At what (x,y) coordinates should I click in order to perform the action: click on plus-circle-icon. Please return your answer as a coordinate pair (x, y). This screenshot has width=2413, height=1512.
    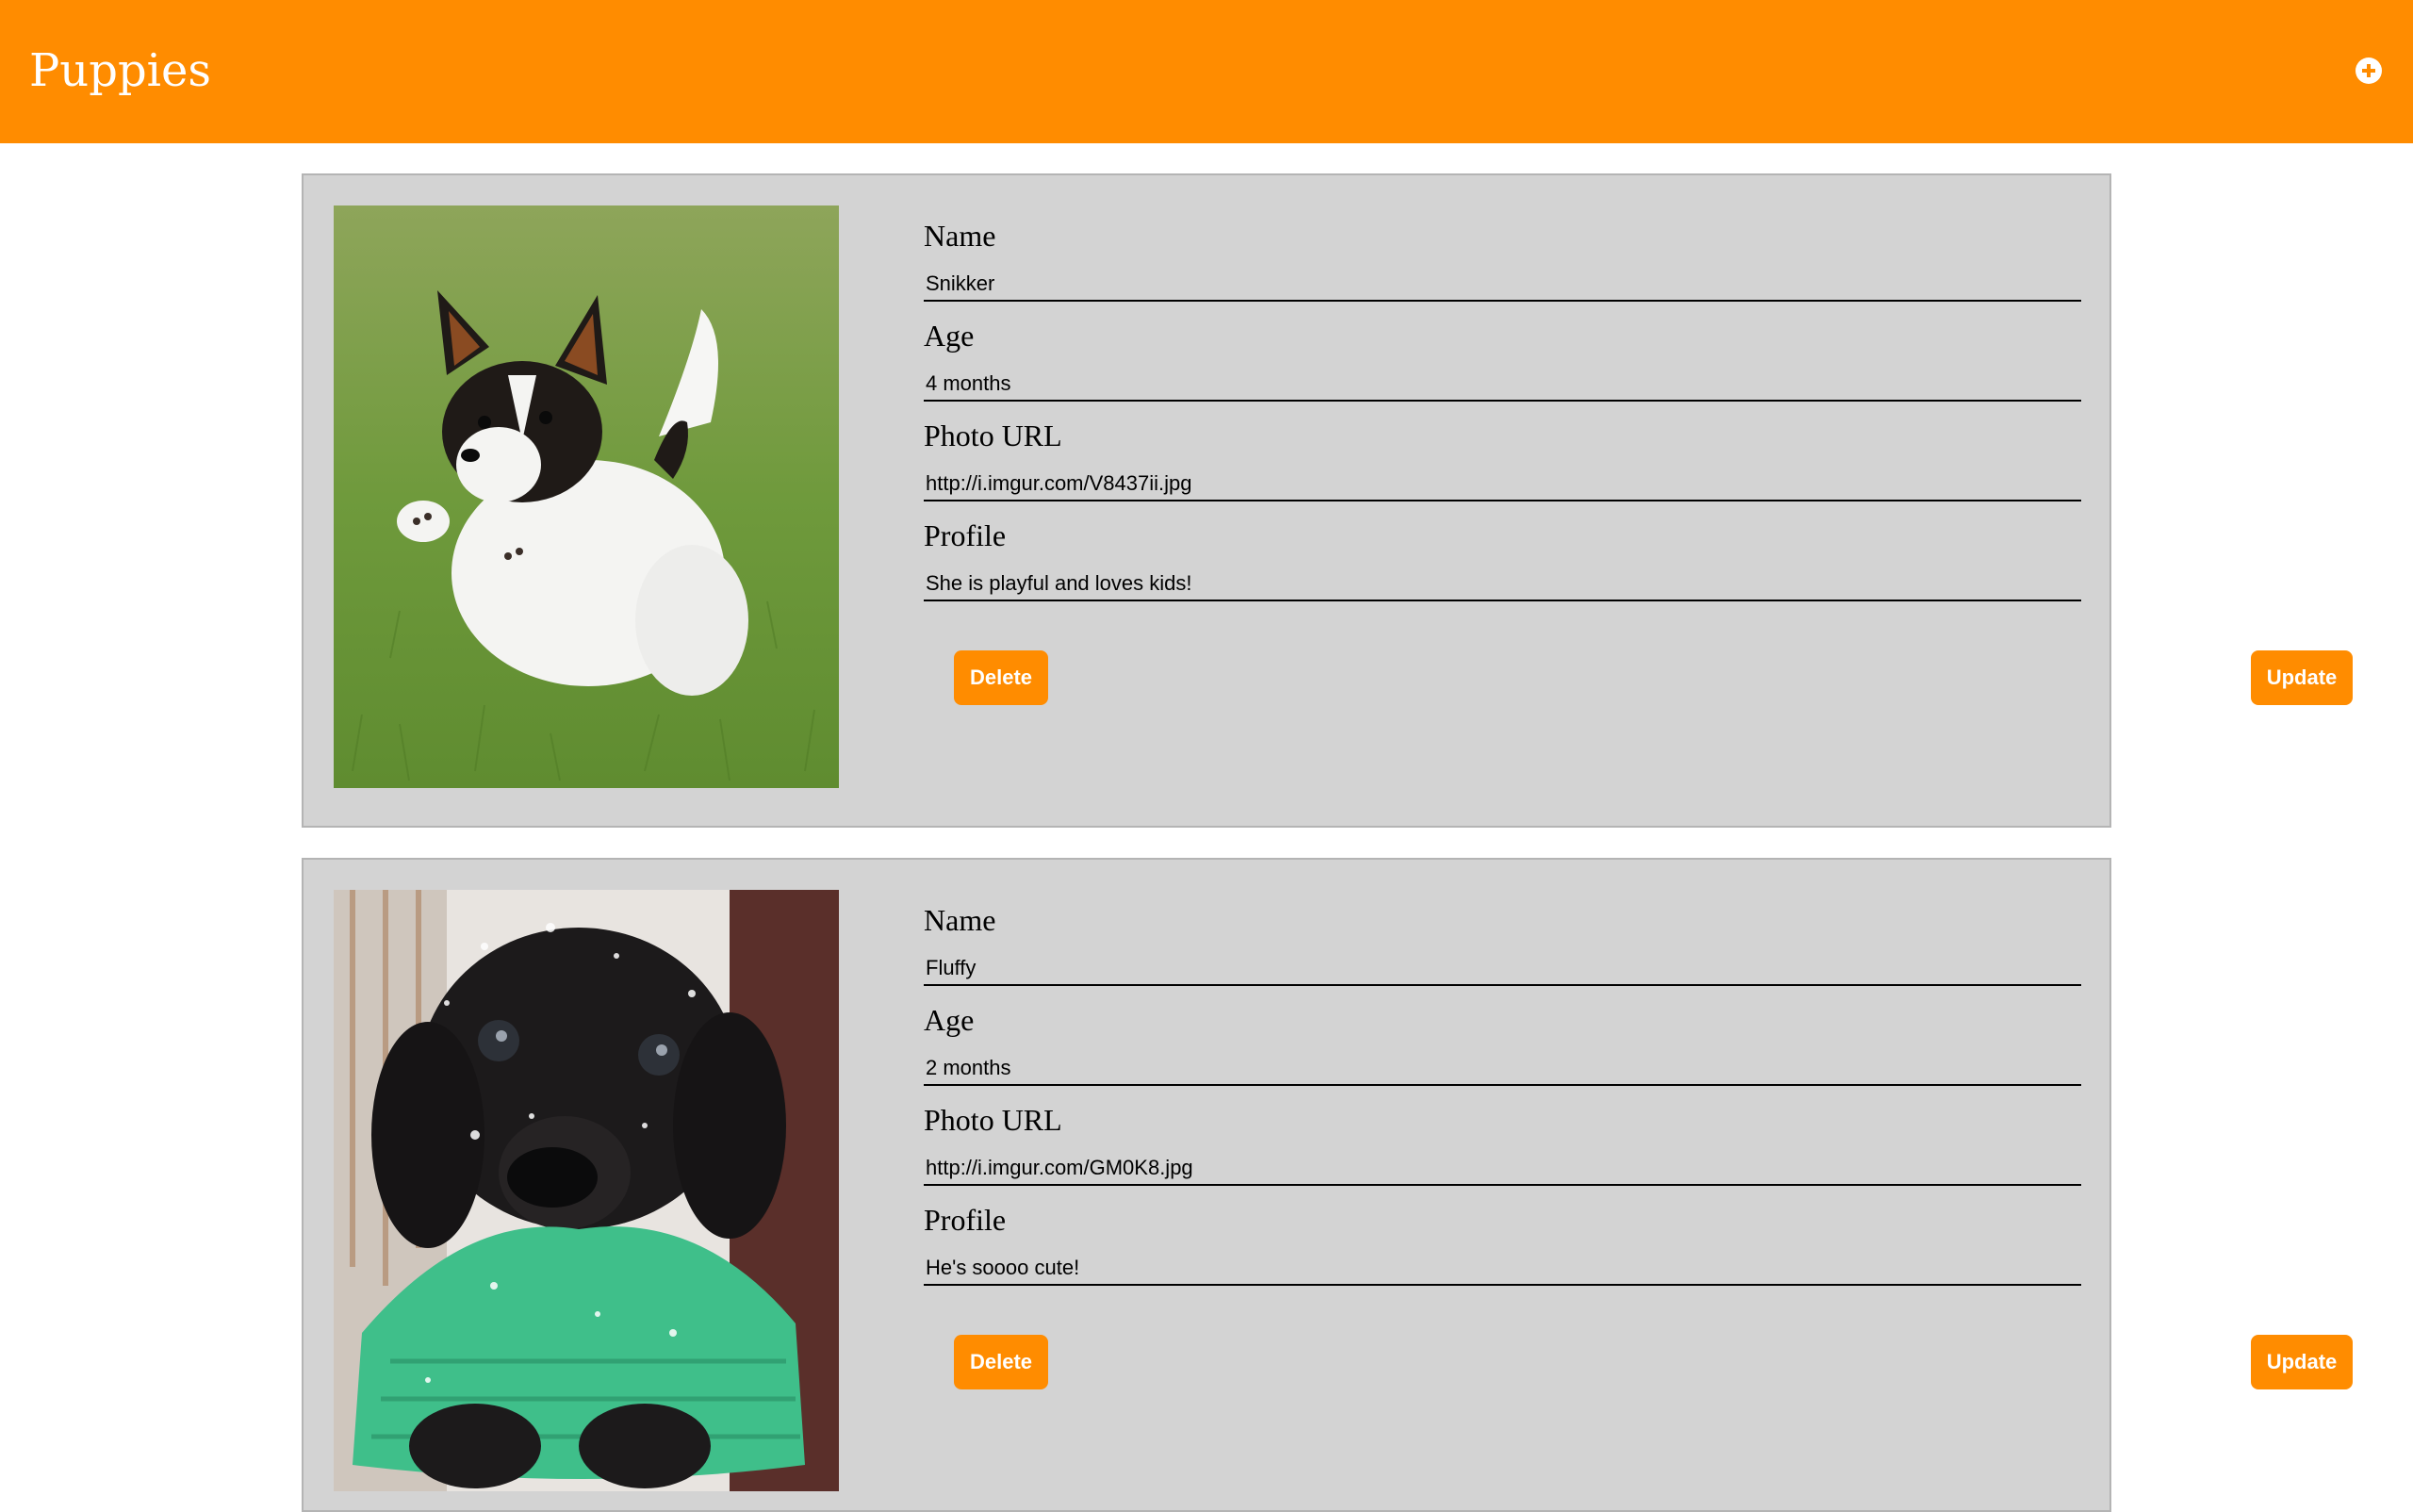
    Looking at the image, I should click on (2369, 71).